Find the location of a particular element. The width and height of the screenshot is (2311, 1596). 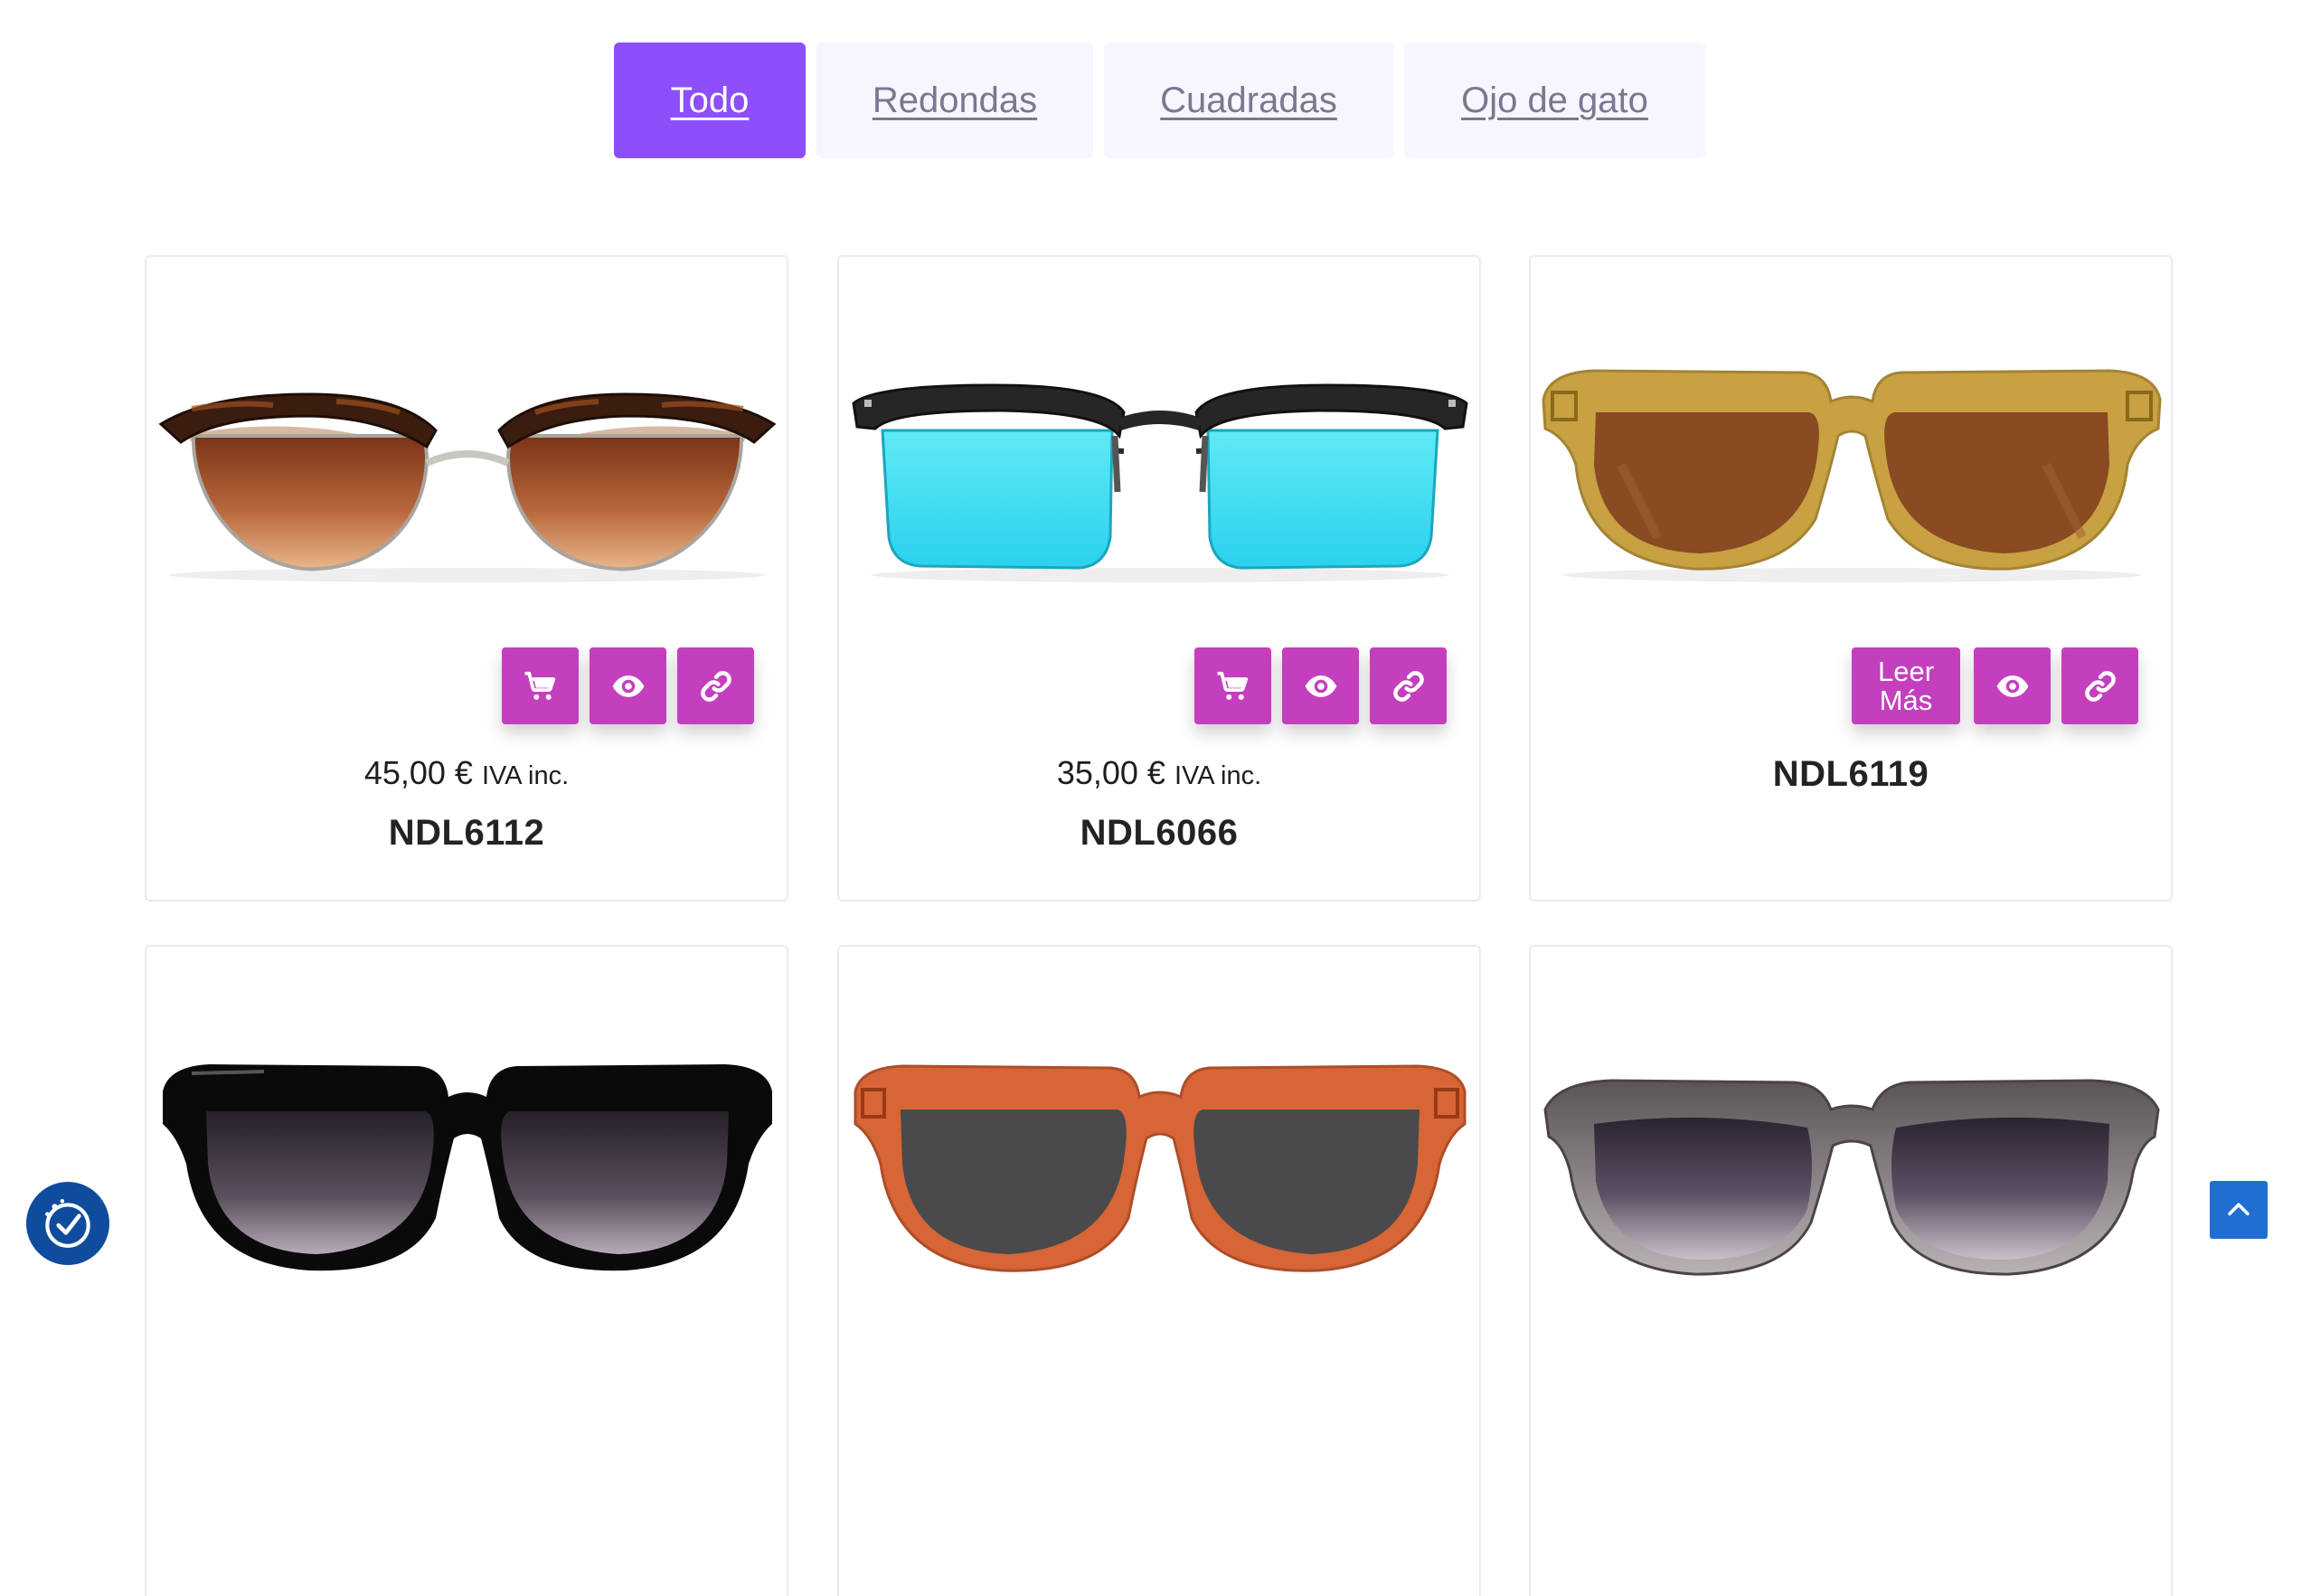

product-price: 35,00 € IVA inc. is located at coordinates (1159, 773).